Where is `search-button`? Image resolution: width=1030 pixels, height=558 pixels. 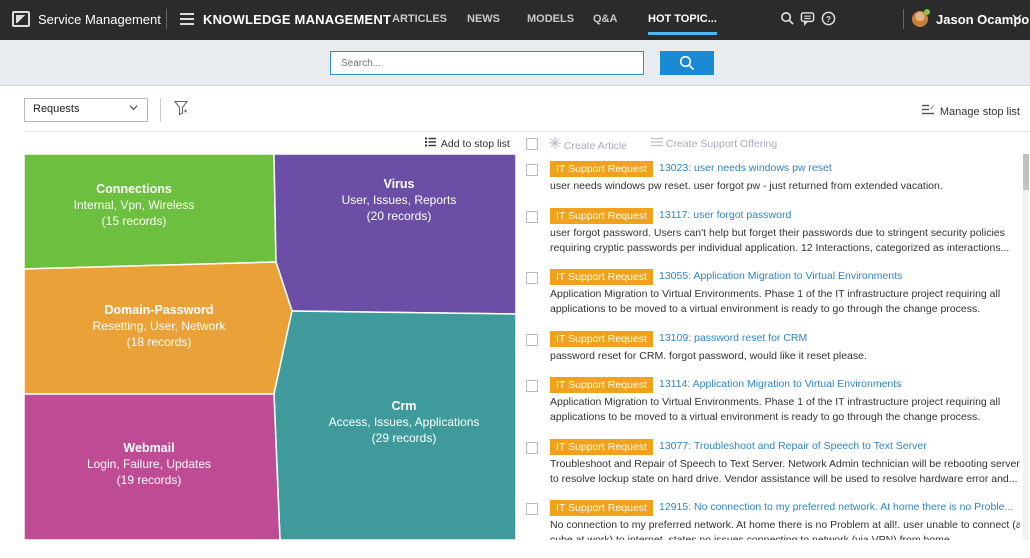
search-button is located at coordinates (687, 63).